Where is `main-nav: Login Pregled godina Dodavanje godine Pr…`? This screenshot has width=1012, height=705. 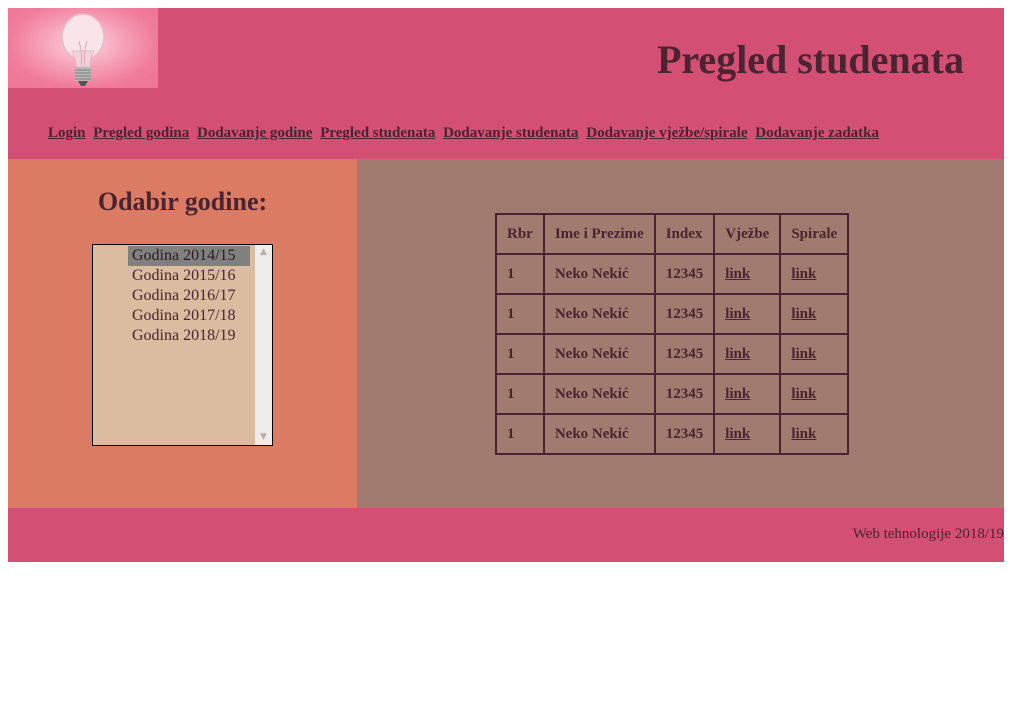 main-nav: Login Pregled godina Dodavanje godine Pr… is located at coordinates (465, 133).